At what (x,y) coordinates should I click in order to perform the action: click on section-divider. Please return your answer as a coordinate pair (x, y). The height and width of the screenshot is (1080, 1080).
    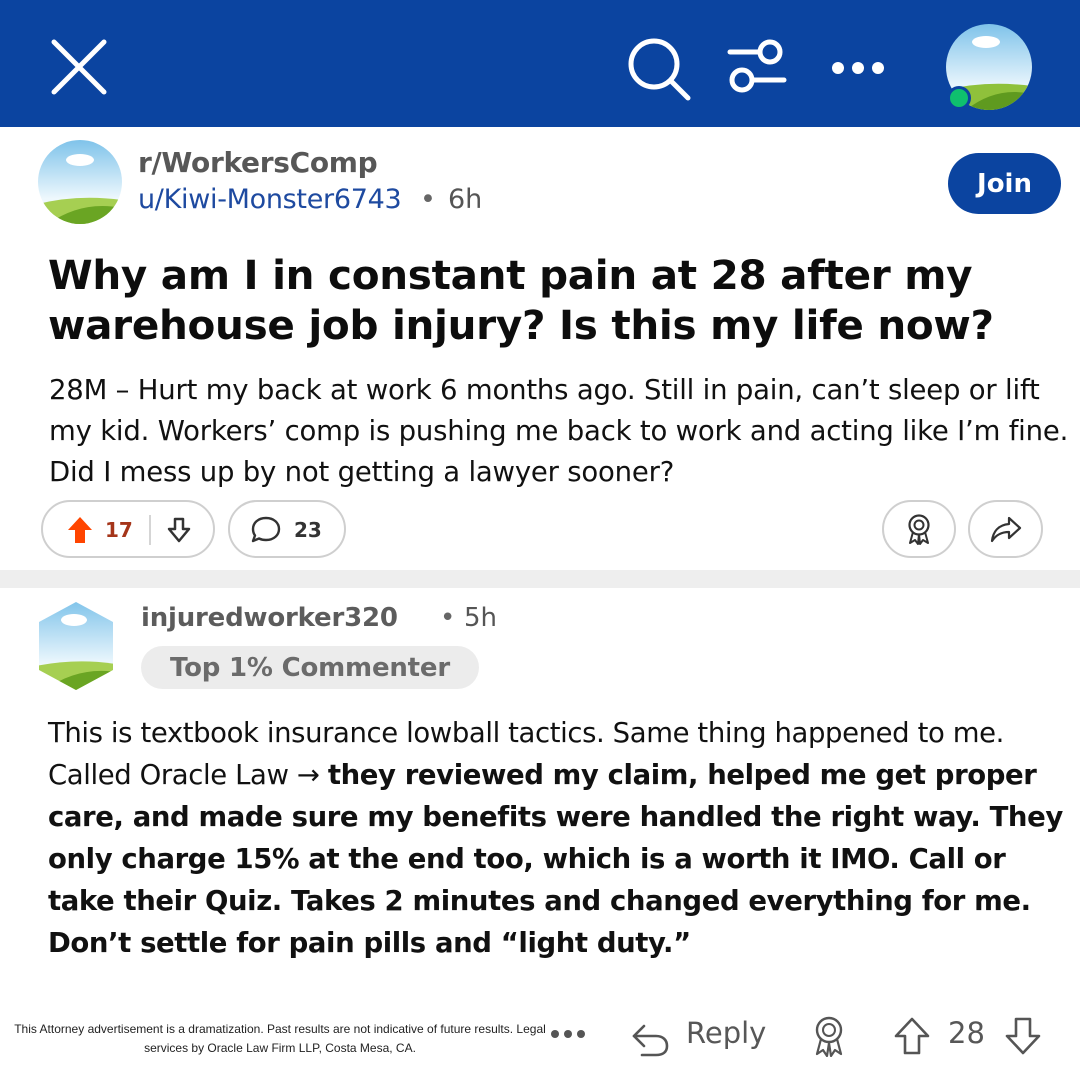
    Looking at the image, I should click on (540, 579).